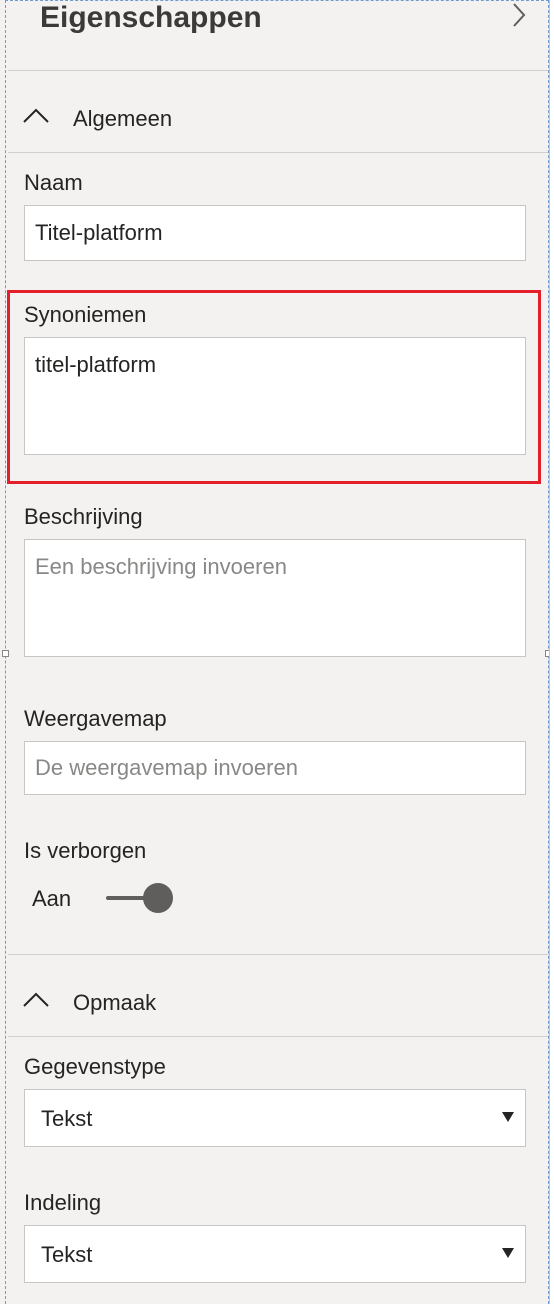 This screenshot has height=1304, width=554. What do you see at coordinates (67, 1118) in the screenshot?
I see `data-type-value: Tekst` at bounding box center [67, 1118].